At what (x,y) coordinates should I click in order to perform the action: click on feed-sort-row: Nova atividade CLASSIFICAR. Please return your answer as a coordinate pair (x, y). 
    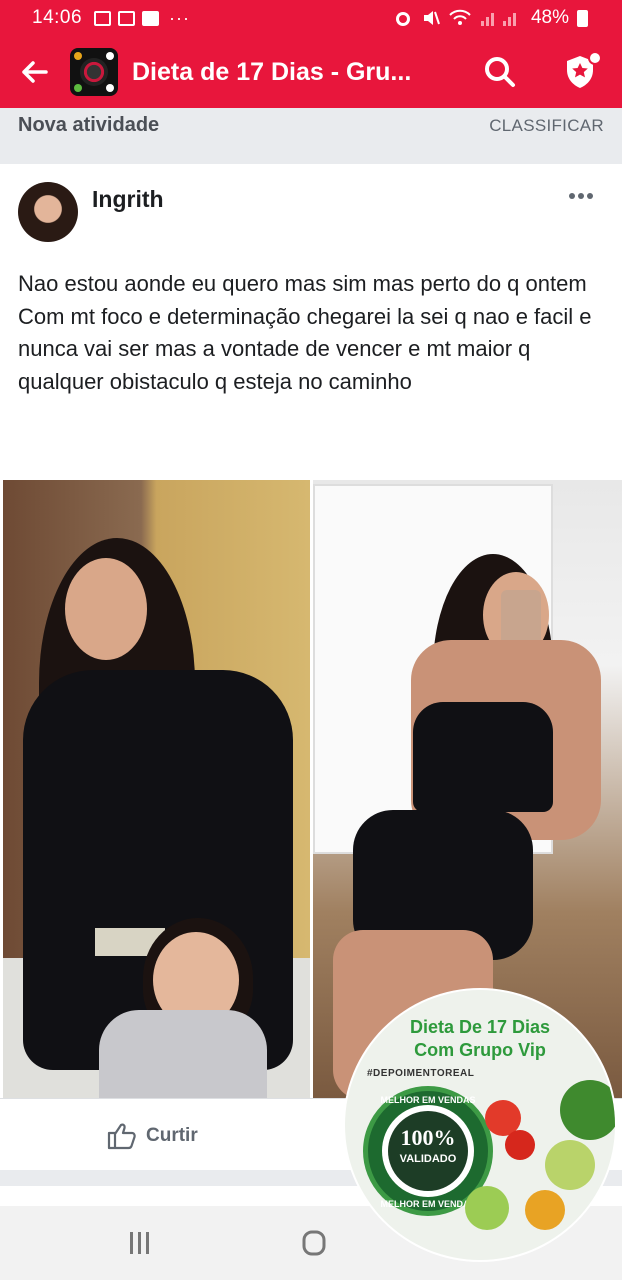
    Looking at the image, I should click on (311, 136).